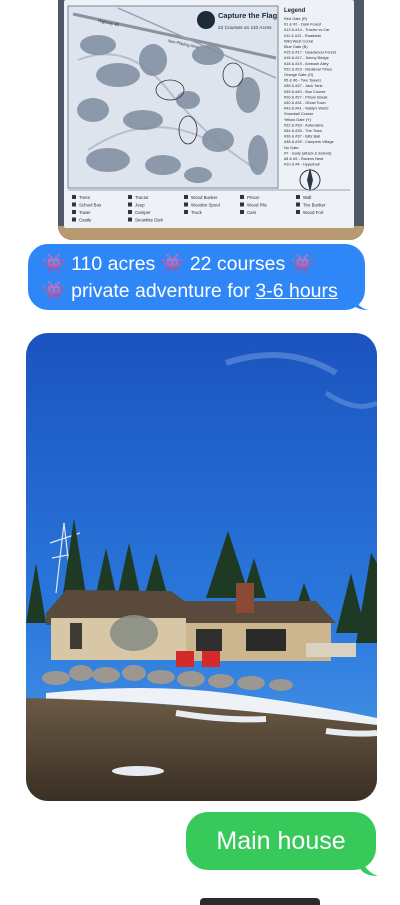 This screenshot has width=400, height=905. What do you see at coordinates (303, 85) in the screenshot?
I see `legend-item: #38 & #37 - Jack Tank` at bounding box center [303, 85].